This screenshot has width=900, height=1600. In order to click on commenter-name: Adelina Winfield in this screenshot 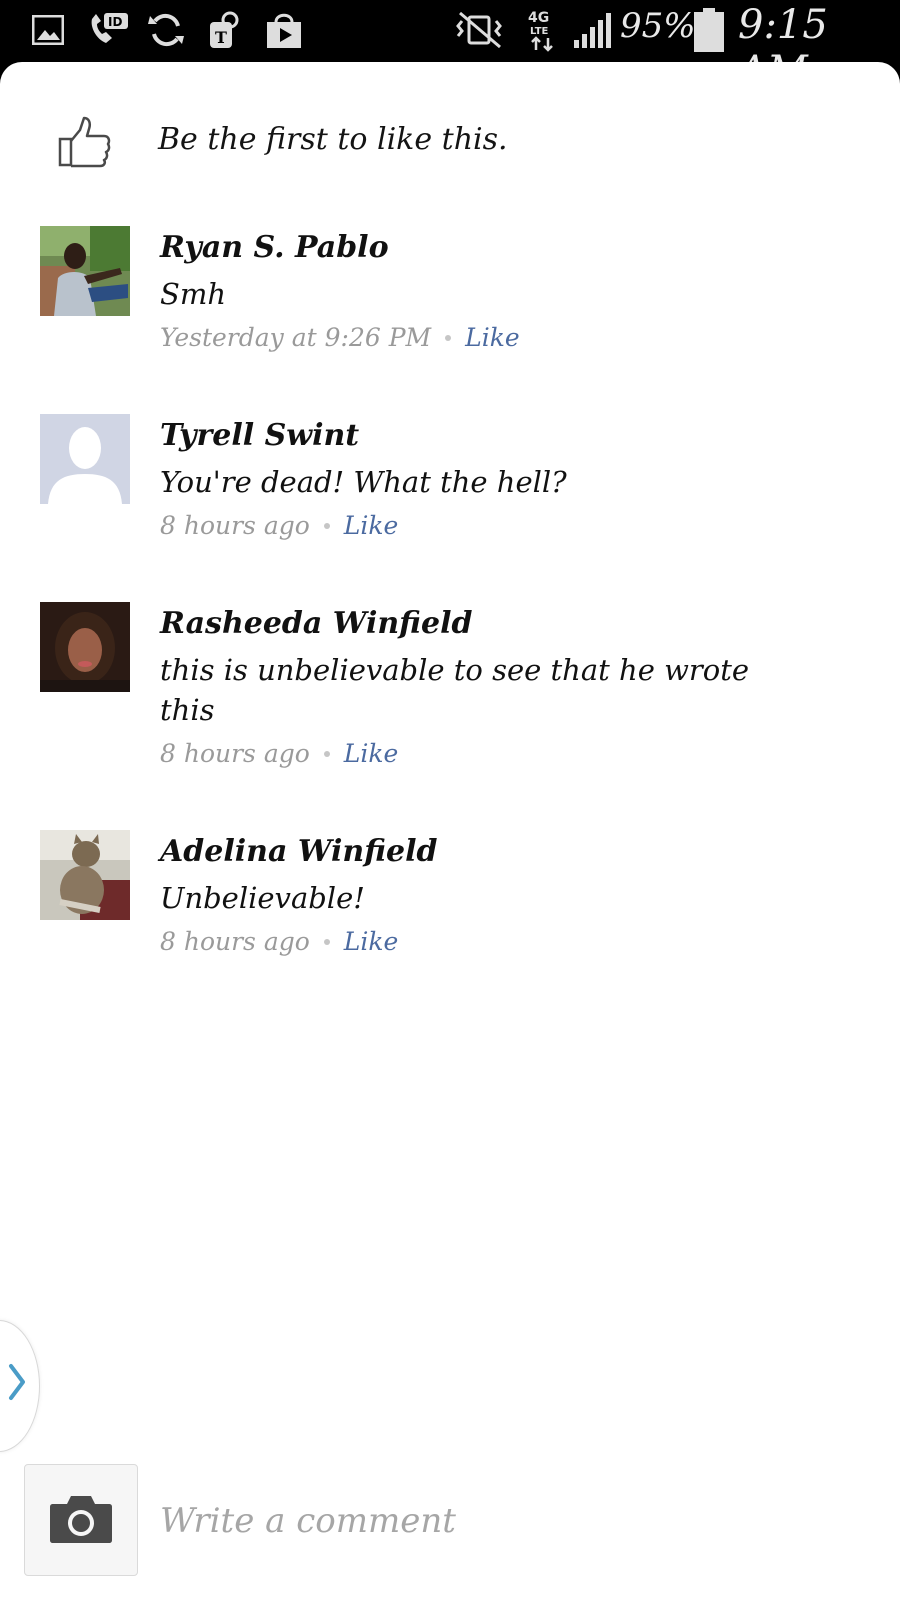, I will do `click(480, 852)`.